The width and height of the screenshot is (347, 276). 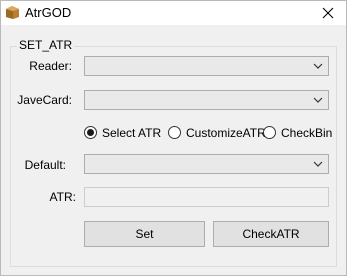 I want to click on set-button: Set, so click(x=144, y=234).